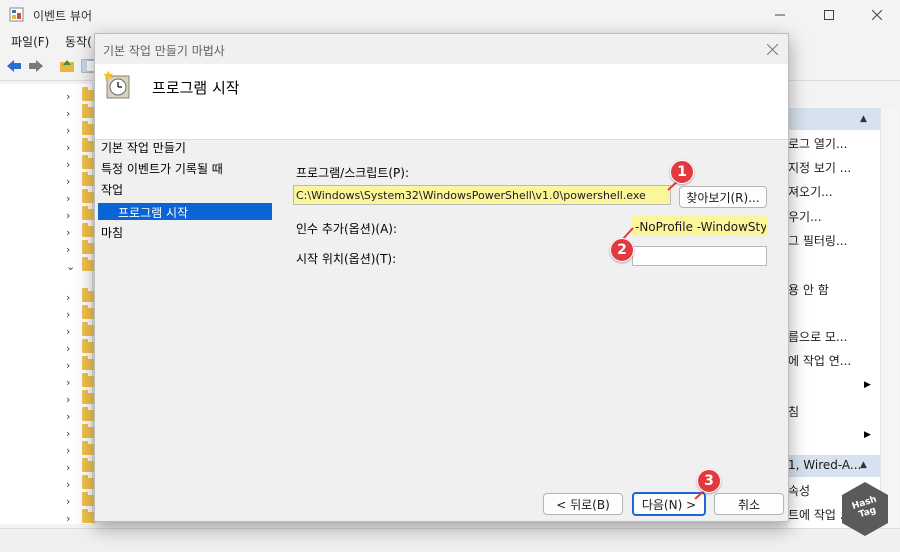  Describe the element at coordinates (830, 411) in the screenshot. I see `action-item: 침` at that location.